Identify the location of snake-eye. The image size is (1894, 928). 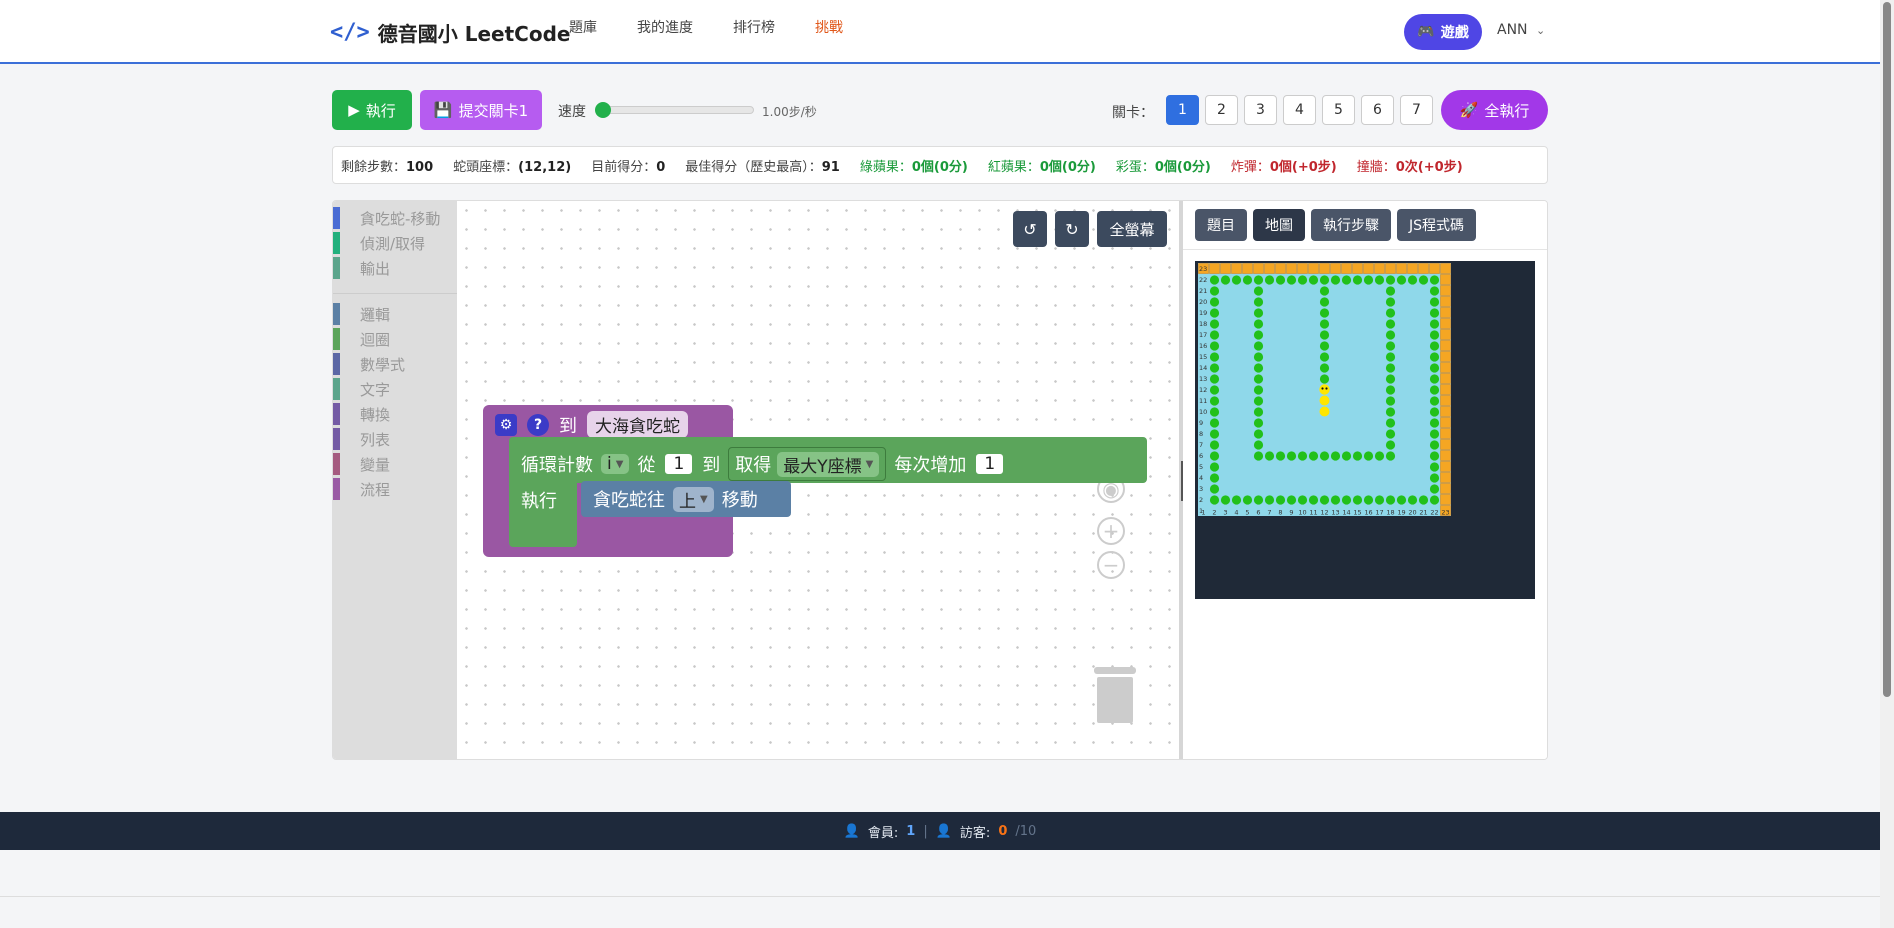
(1322, 388).